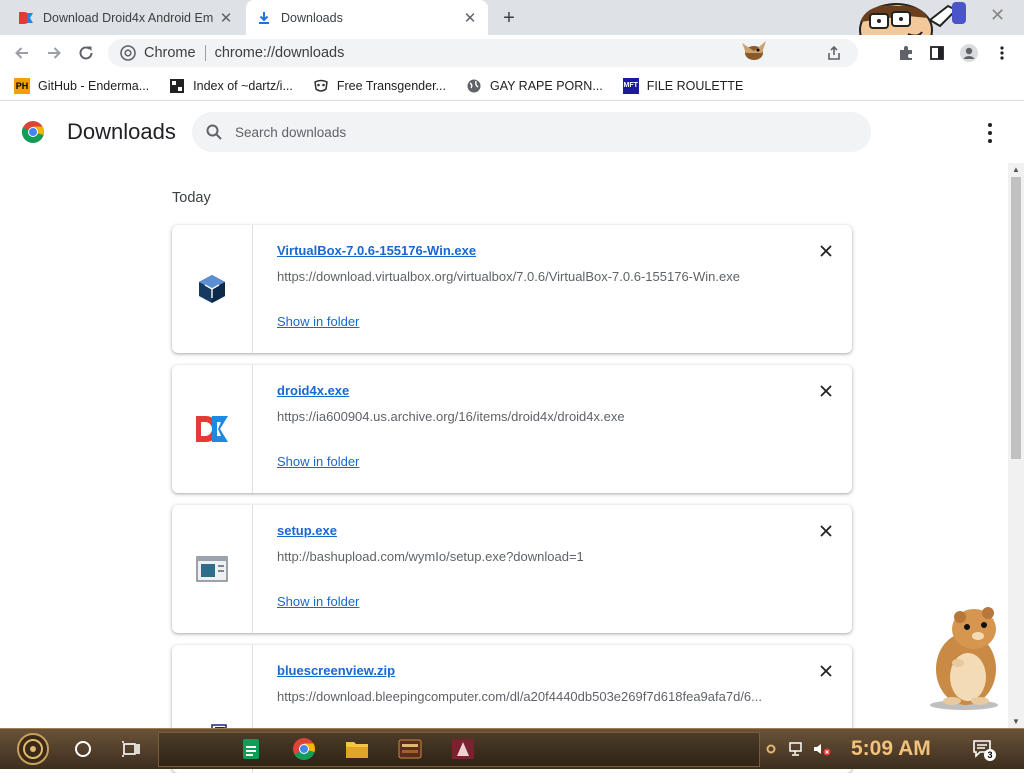 The image size is (1024, 773). I want to click on search-circle-button, so click(83, 749).